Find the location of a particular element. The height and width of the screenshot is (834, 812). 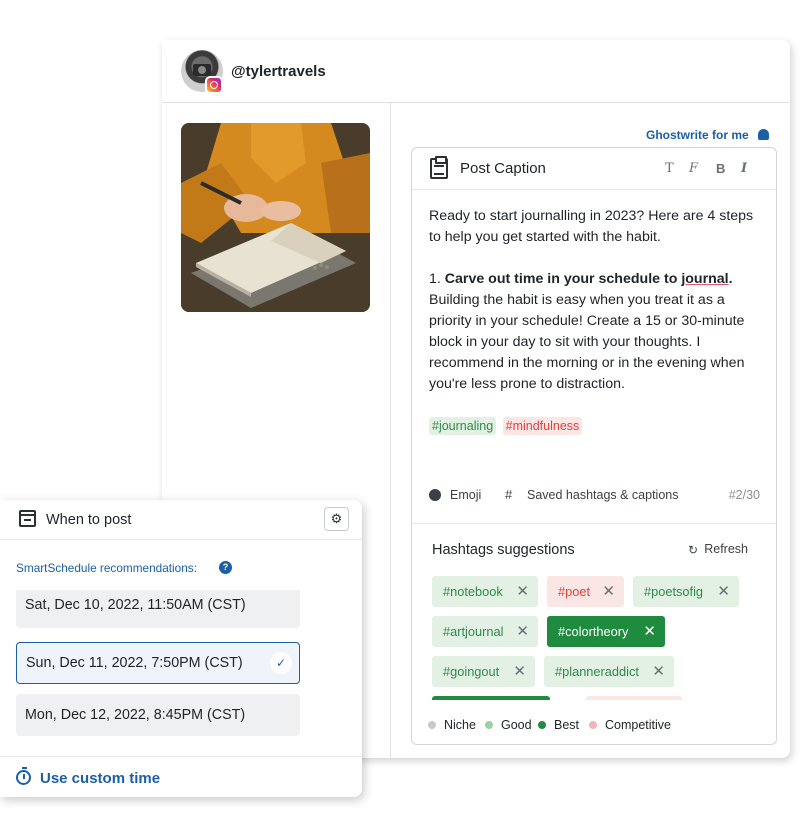

hashtag-mindfulness: #mindfulness is located at coordinates (542, 426).